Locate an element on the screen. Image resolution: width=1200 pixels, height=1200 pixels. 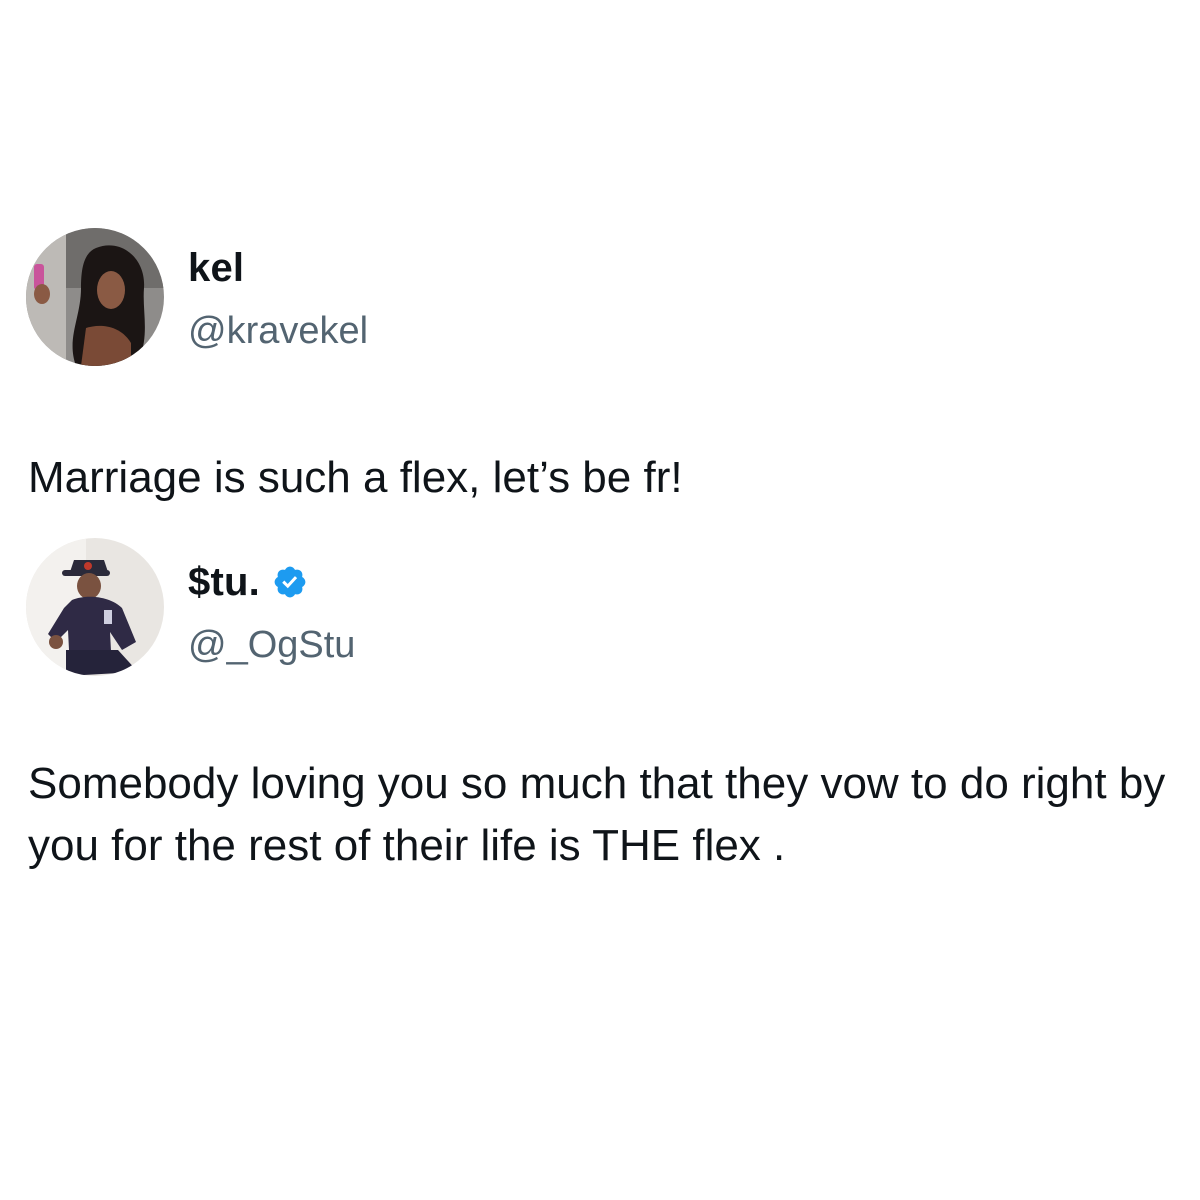
verified-badge-icon is located at coordinates (290, 582).